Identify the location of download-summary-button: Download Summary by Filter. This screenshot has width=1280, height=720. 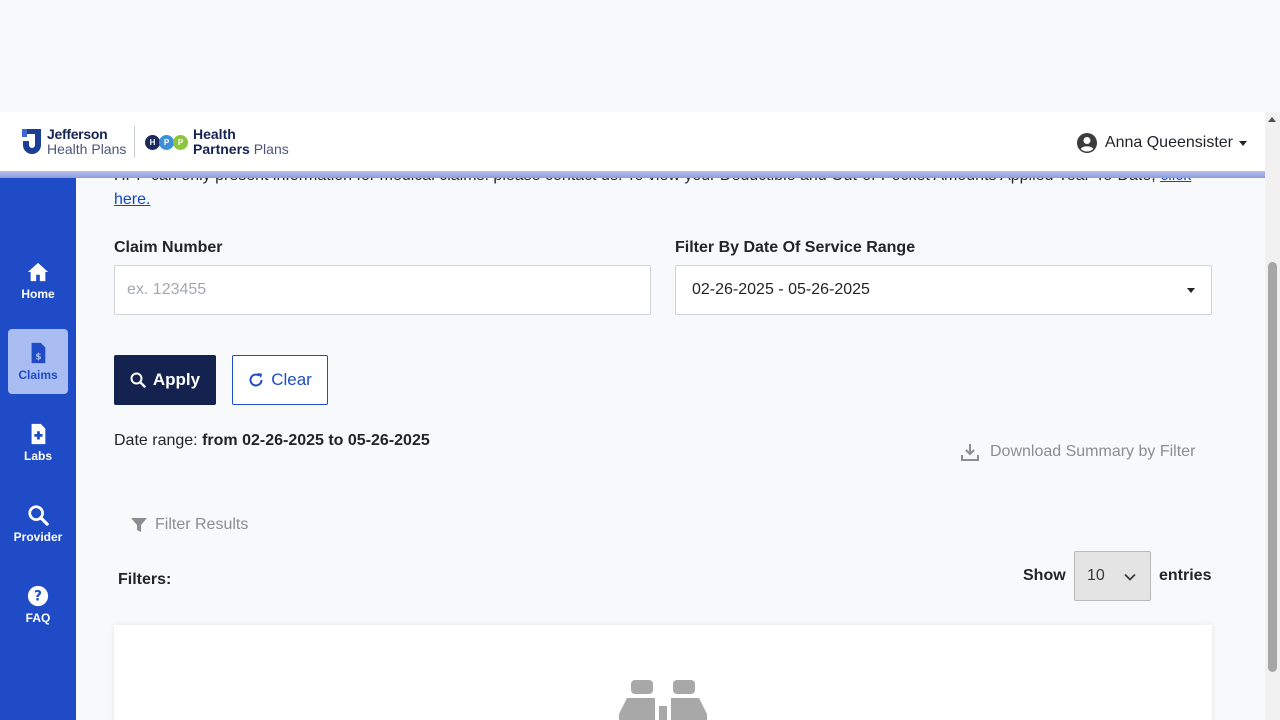
(1078, 452).